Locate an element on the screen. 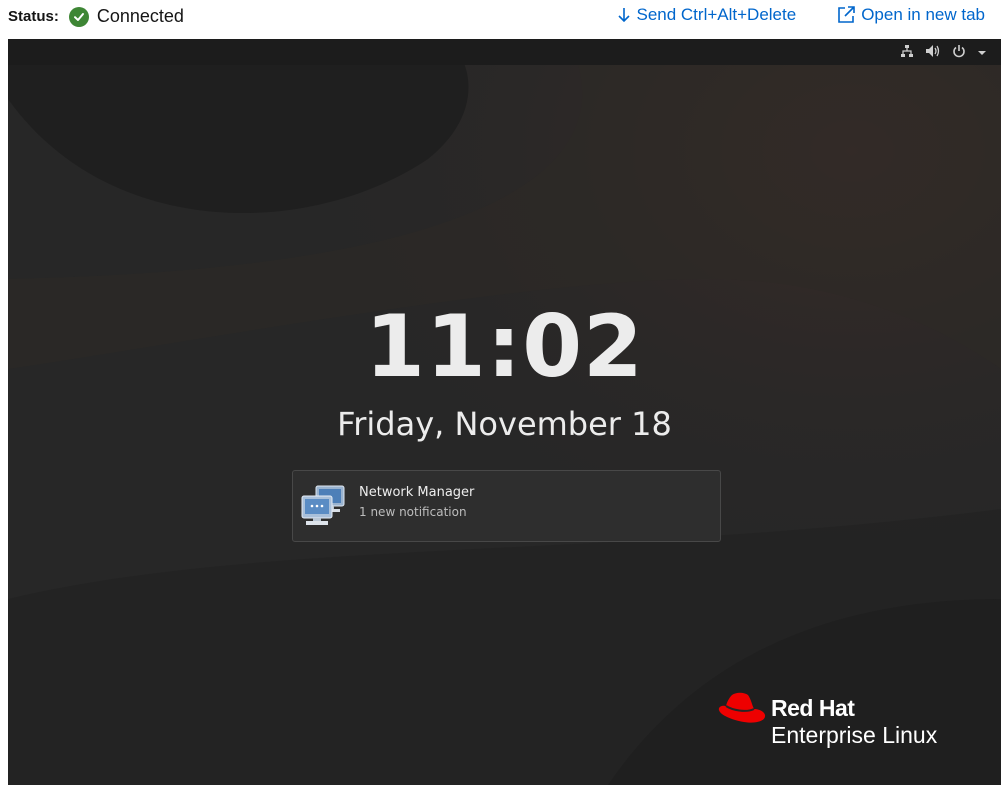 Image resolution: width=1001 pixels, height=785 pixels. volume-icon is located at coordinates (933, 53).